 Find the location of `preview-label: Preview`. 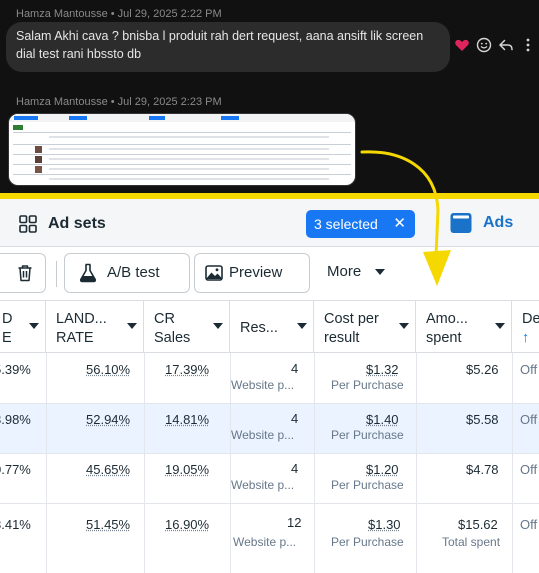

preview-label: Preview is located at coordinates (256, 272).